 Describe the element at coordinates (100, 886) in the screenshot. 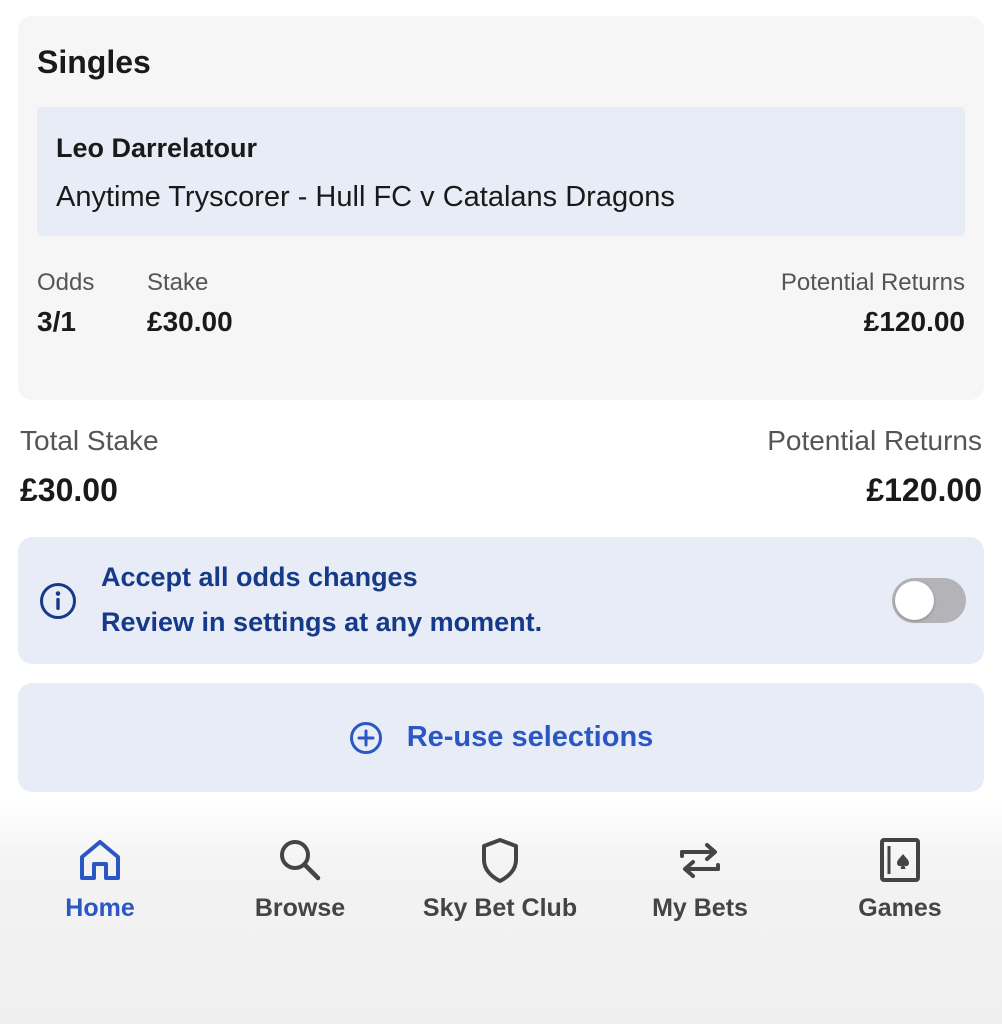

I see `nav-item-home: Home` at that location.